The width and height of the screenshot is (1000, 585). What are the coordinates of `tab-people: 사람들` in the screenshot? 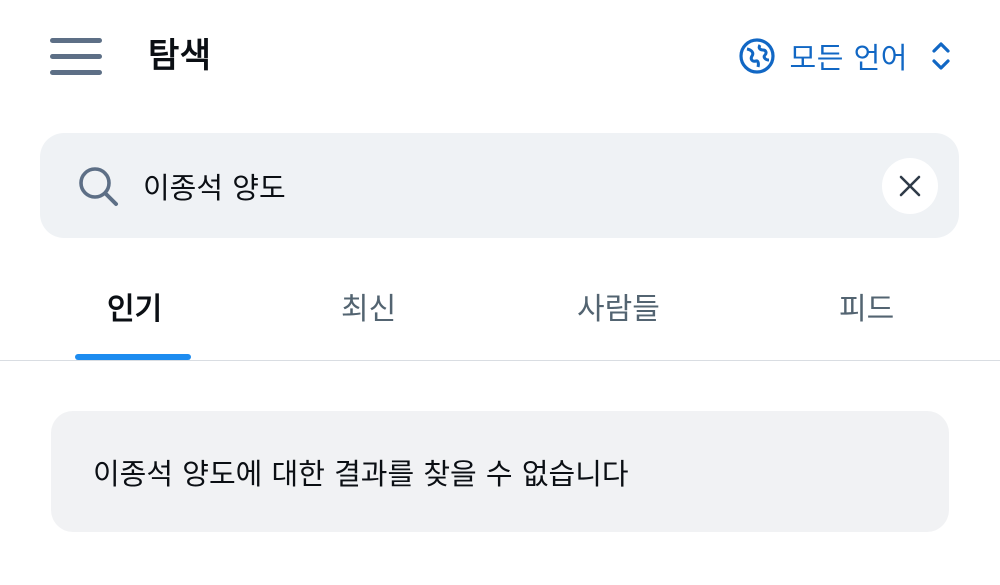 It's located at (620, 311).